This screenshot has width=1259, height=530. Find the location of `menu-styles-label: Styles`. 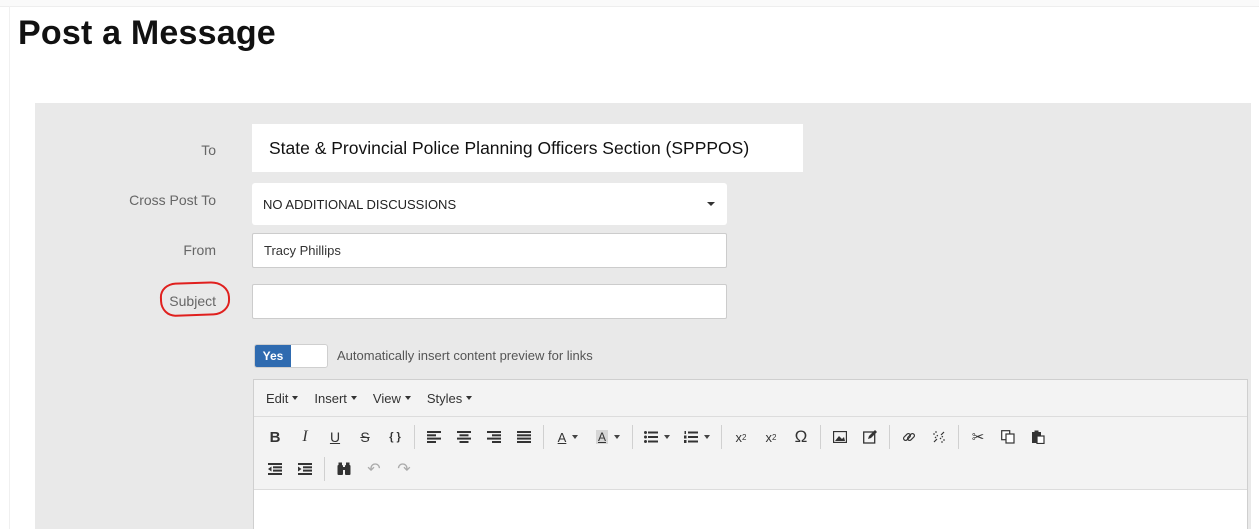

menu-styles-label: Styles is located at coordinates (444, 398).